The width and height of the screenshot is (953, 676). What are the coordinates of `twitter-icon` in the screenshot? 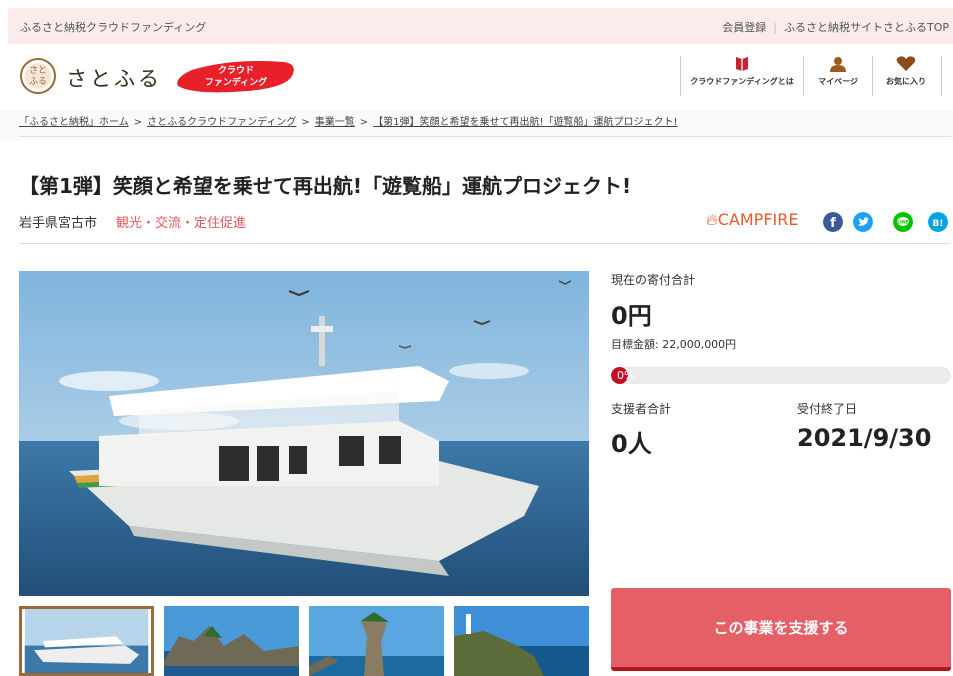 It's located at (863, 222).